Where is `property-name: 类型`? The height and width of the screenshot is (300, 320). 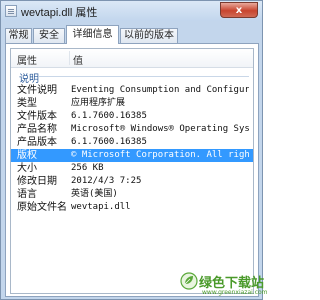 property-name: 类型 is located at coordinates (27, 103).